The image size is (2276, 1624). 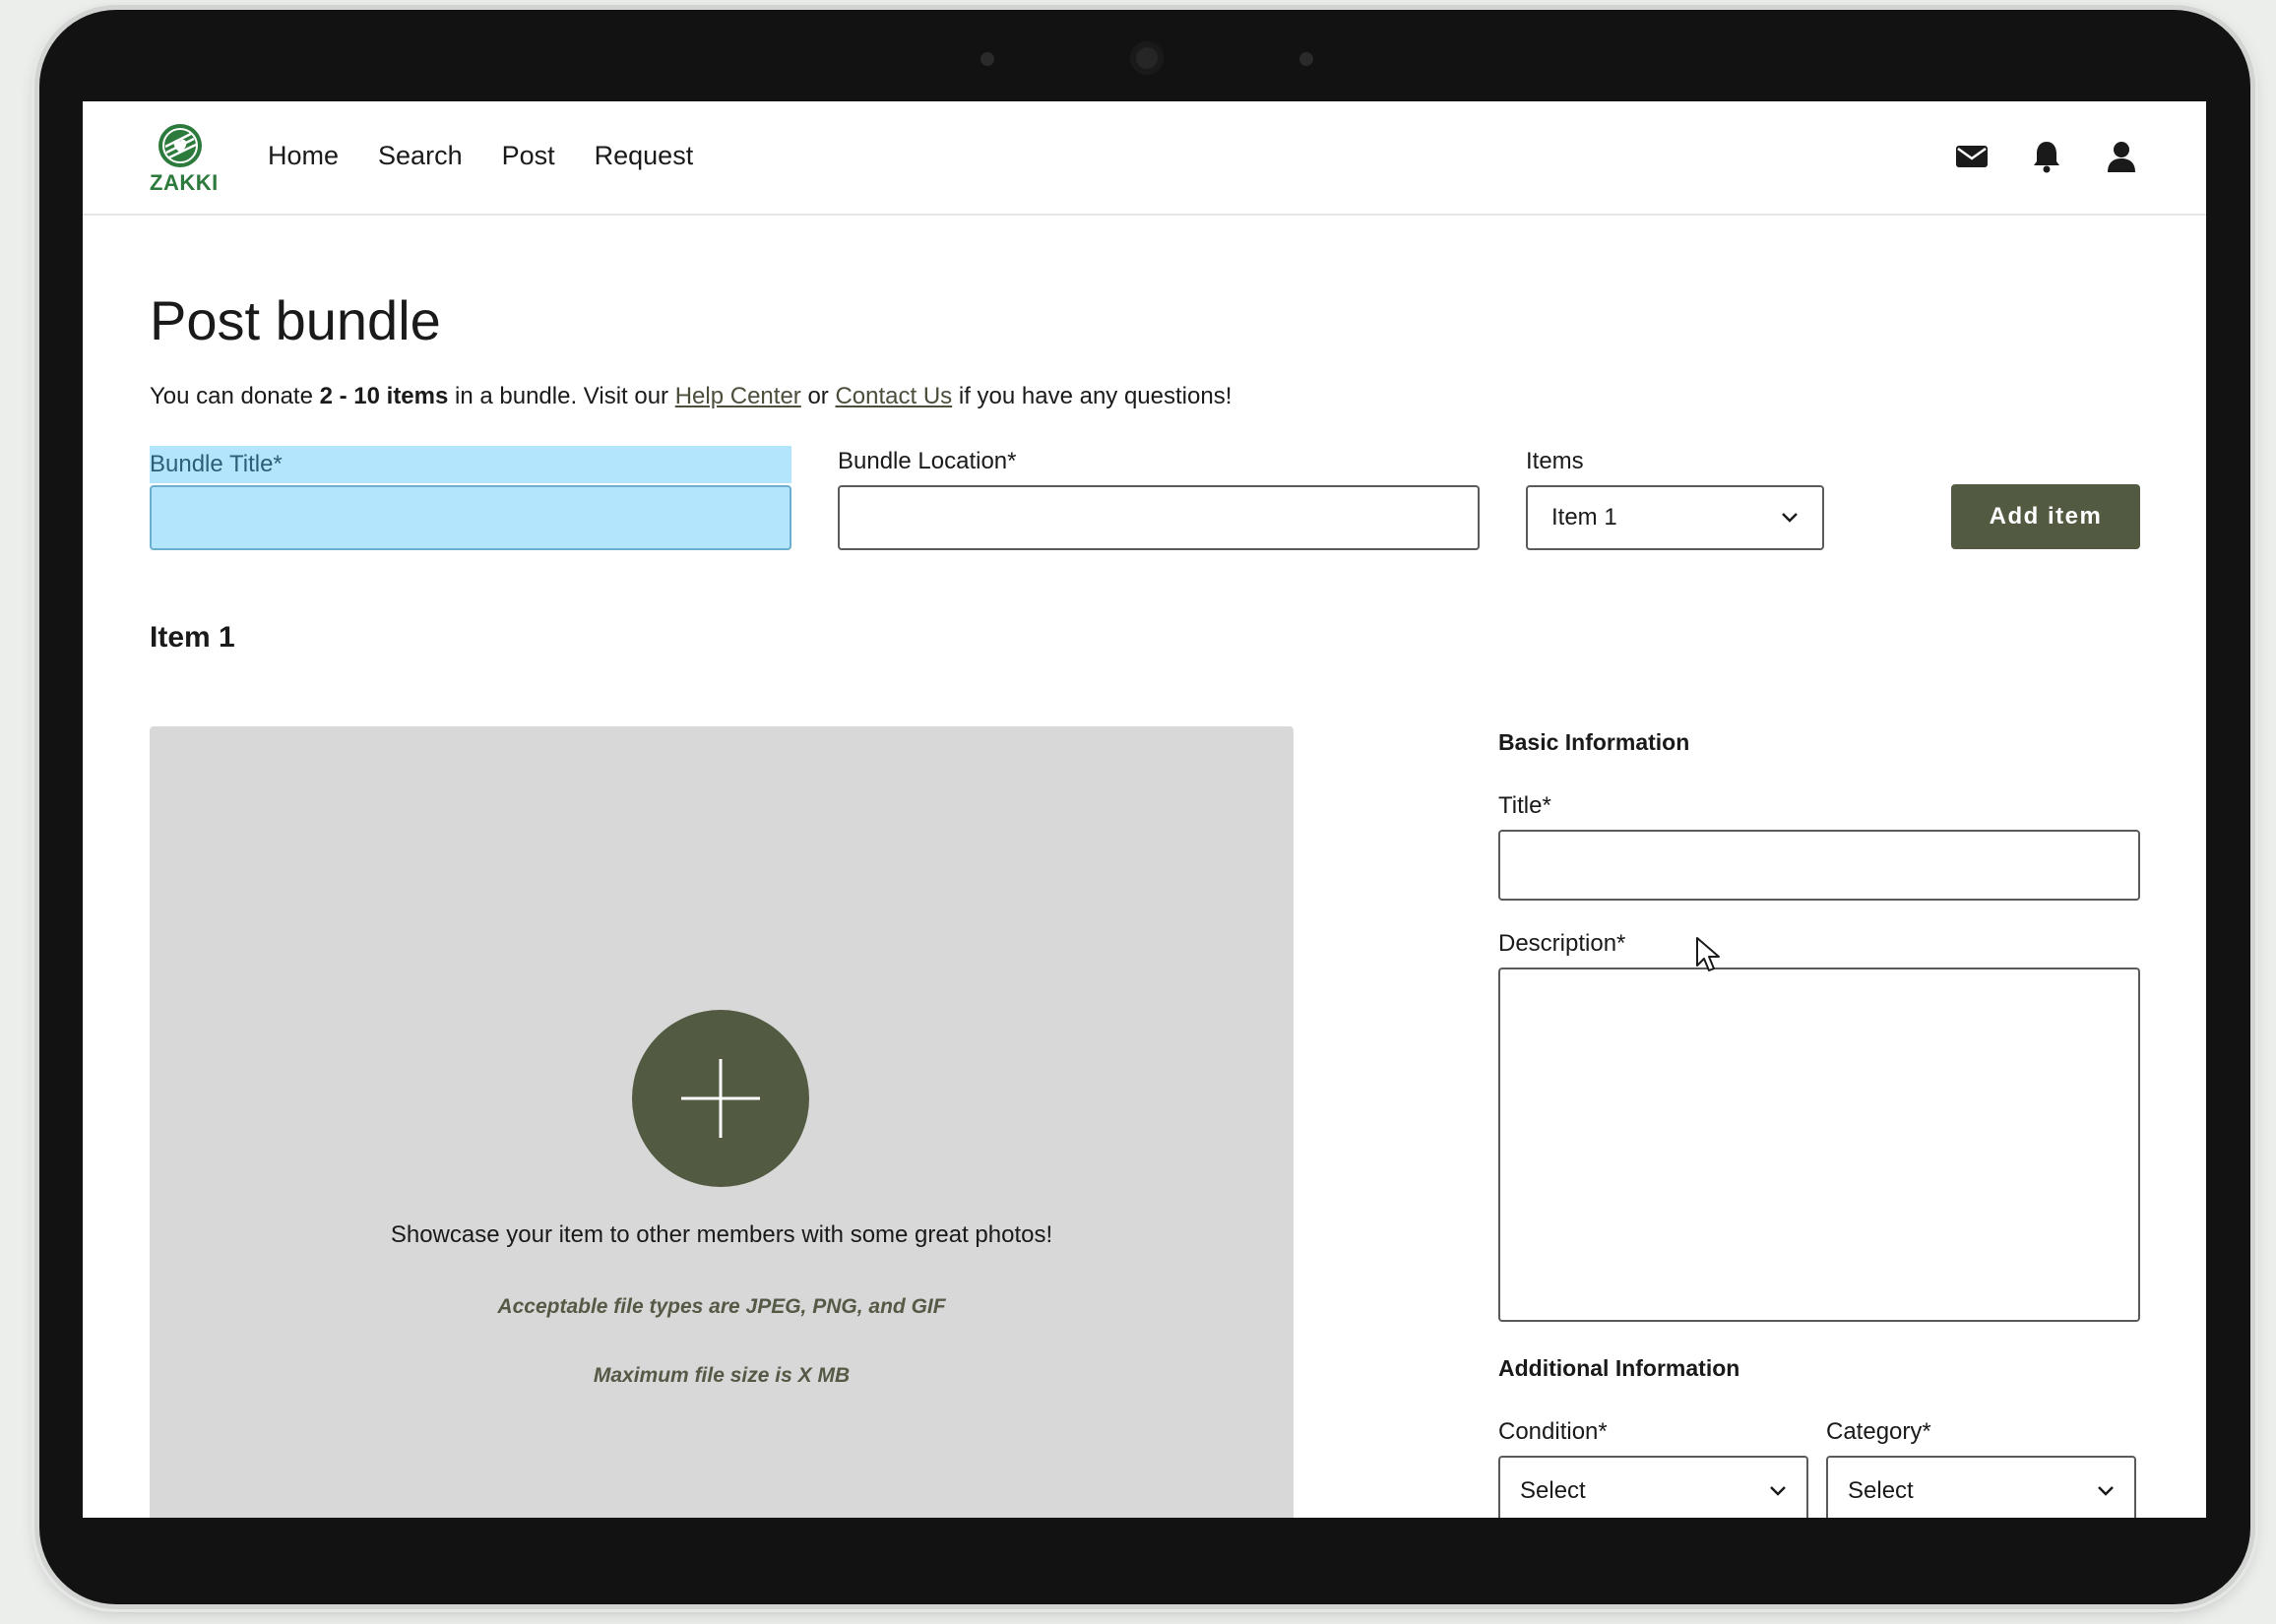 I want to click on description-textarea, so click(x=1819, y=1145).